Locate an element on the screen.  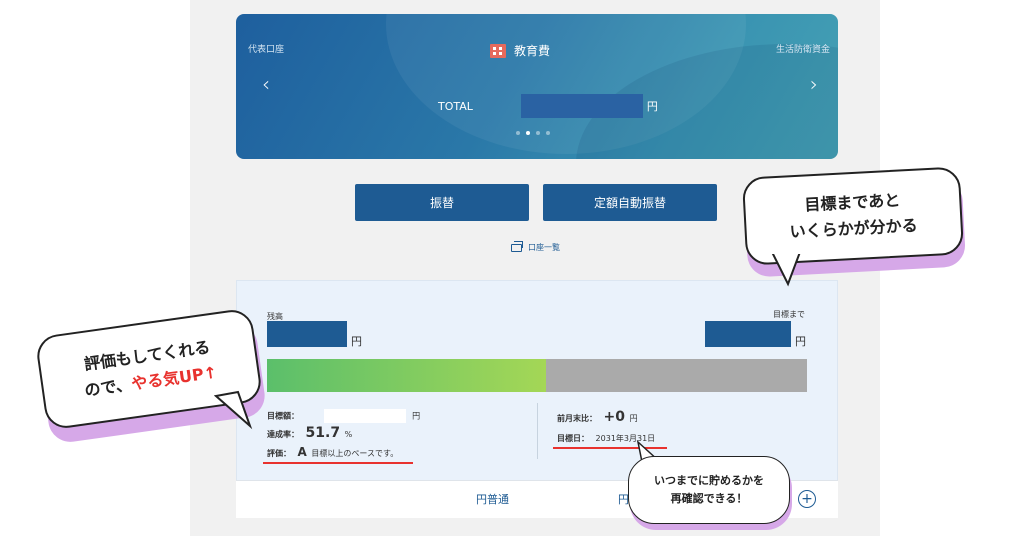
mom-label: 前月末比： is located at coordinates (577, 418).